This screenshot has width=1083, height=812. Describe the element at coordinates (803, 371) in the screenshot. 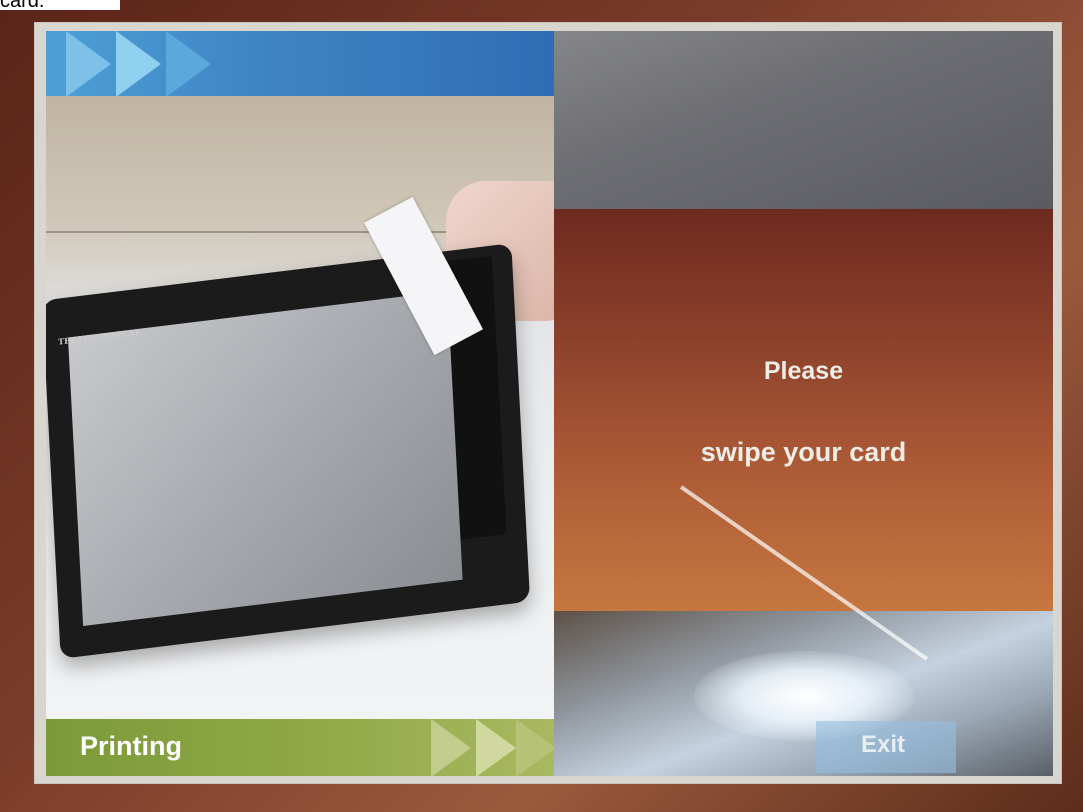

I see `message-line-1: Please` at that location.